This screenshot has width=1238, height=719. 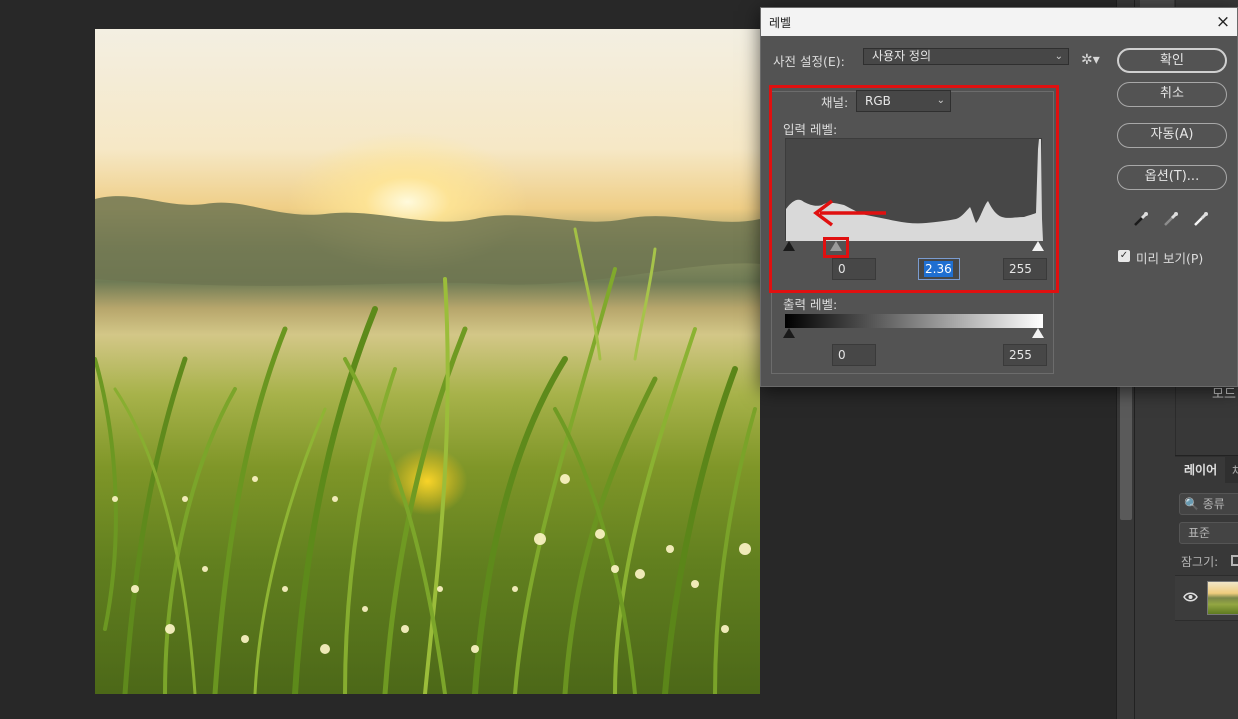 What do you see at coordinates (1200, 470) in the screenshot?
I see `tab-layers: 레이어` at bounding box center [1200, 470].